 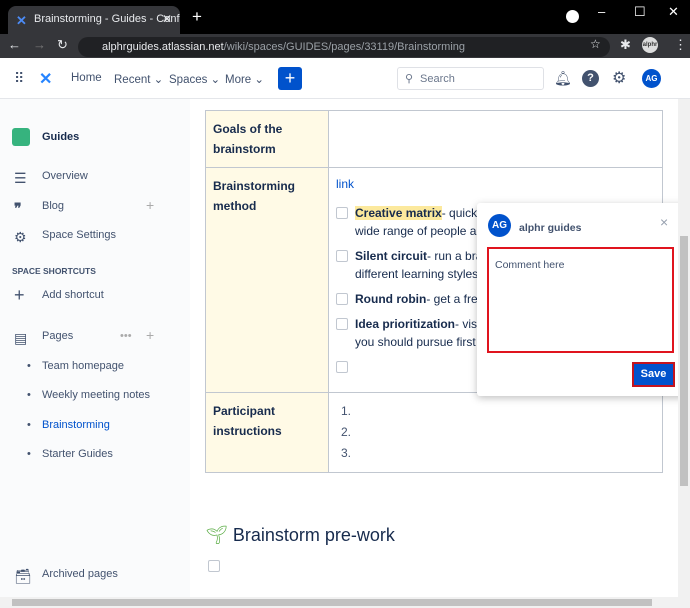 I want to click on shortcuts-header: SPACE SHORTCUTS, so click(x=54, y=271).